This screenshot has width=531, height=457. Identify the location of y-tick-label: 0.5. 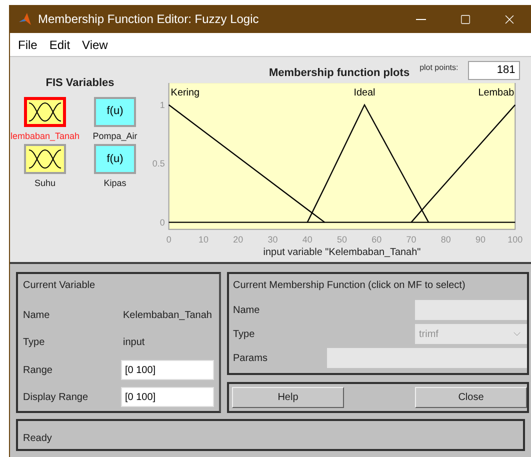
(158, 163).